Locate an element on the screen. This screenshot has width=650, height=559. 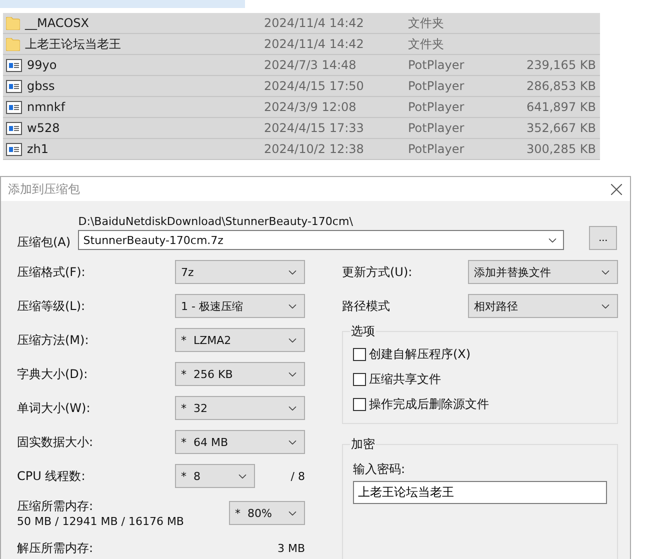
file-date: 2024/4/15 17:50 is located at coordinates (314, 86).